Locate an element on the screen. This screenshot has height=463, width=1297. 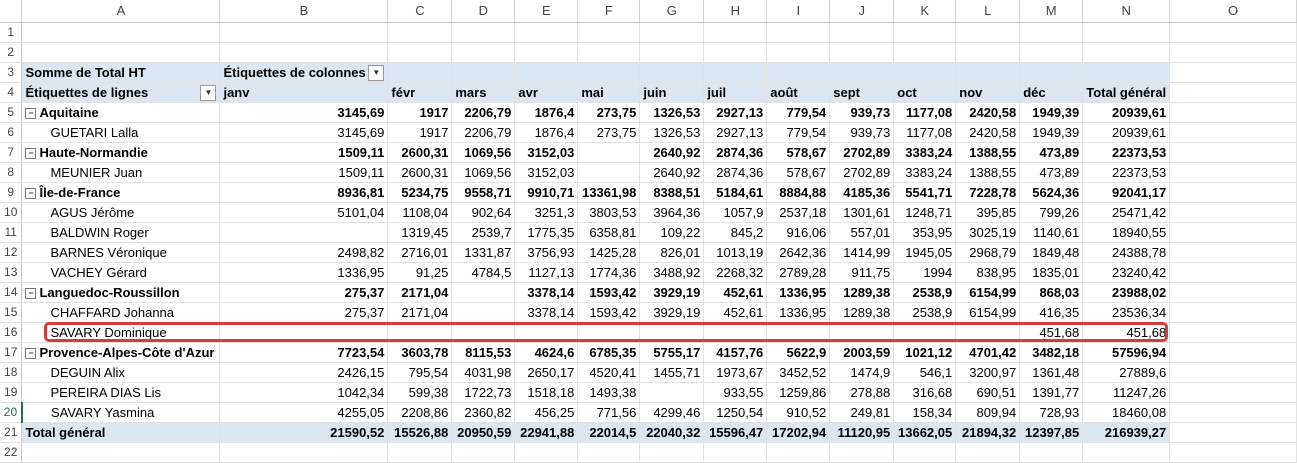
pivot-value-cell: 3145,69 is located at coordinates (304, 132).